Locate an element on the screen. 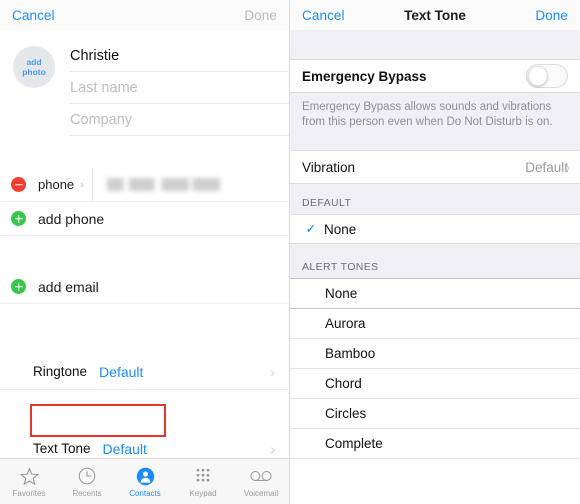 This screenshot has width=580, height=504. company-field: Company is located at coordinates (179, 120).